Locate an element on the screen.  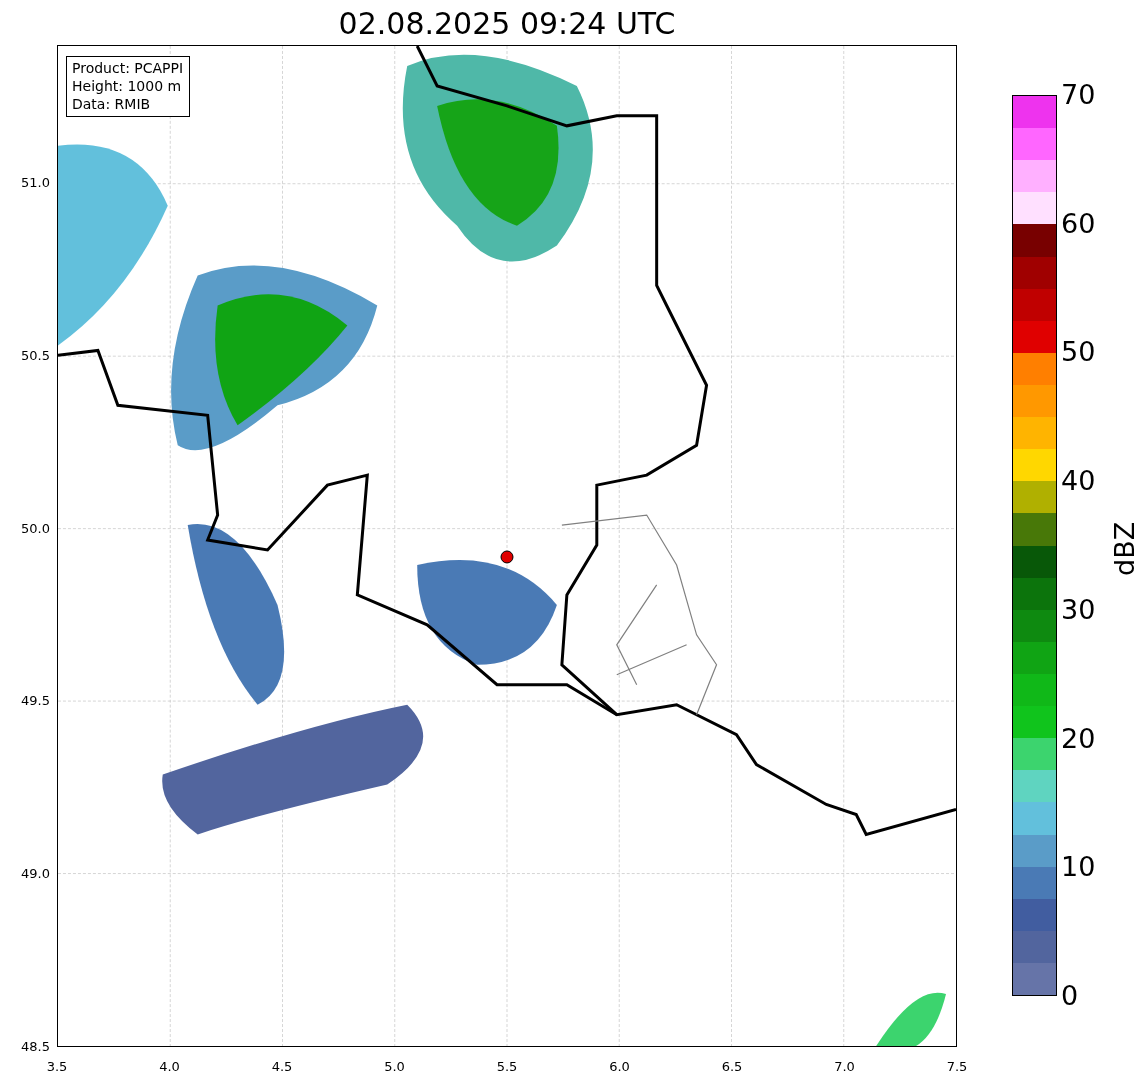
longitude-tick-label: 4.5 is located at coordinates (282, 1067).